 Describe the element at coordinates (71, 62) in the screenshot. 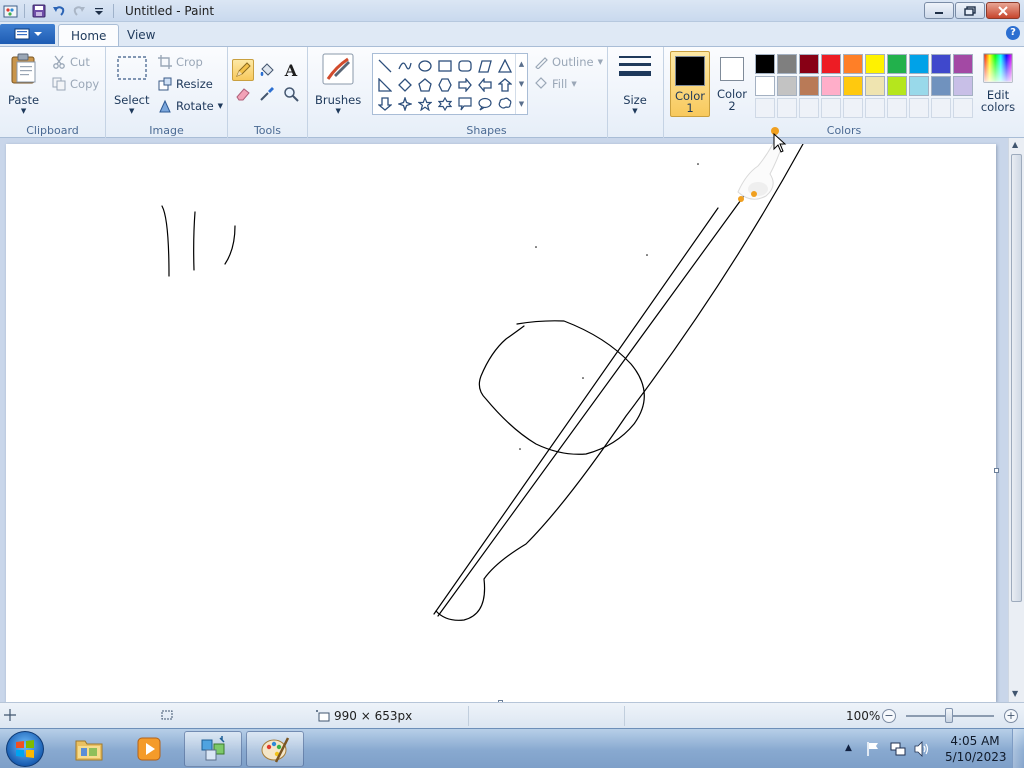

I see `cut-button: Cut` at that location.